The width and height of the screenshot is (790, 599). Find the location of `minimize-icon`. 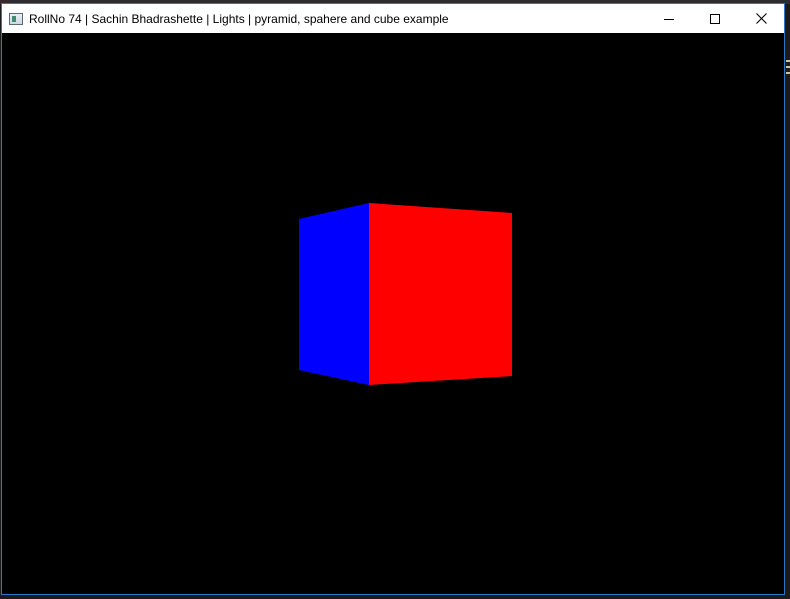

minimize-icon is located at coordinates (669, 19).